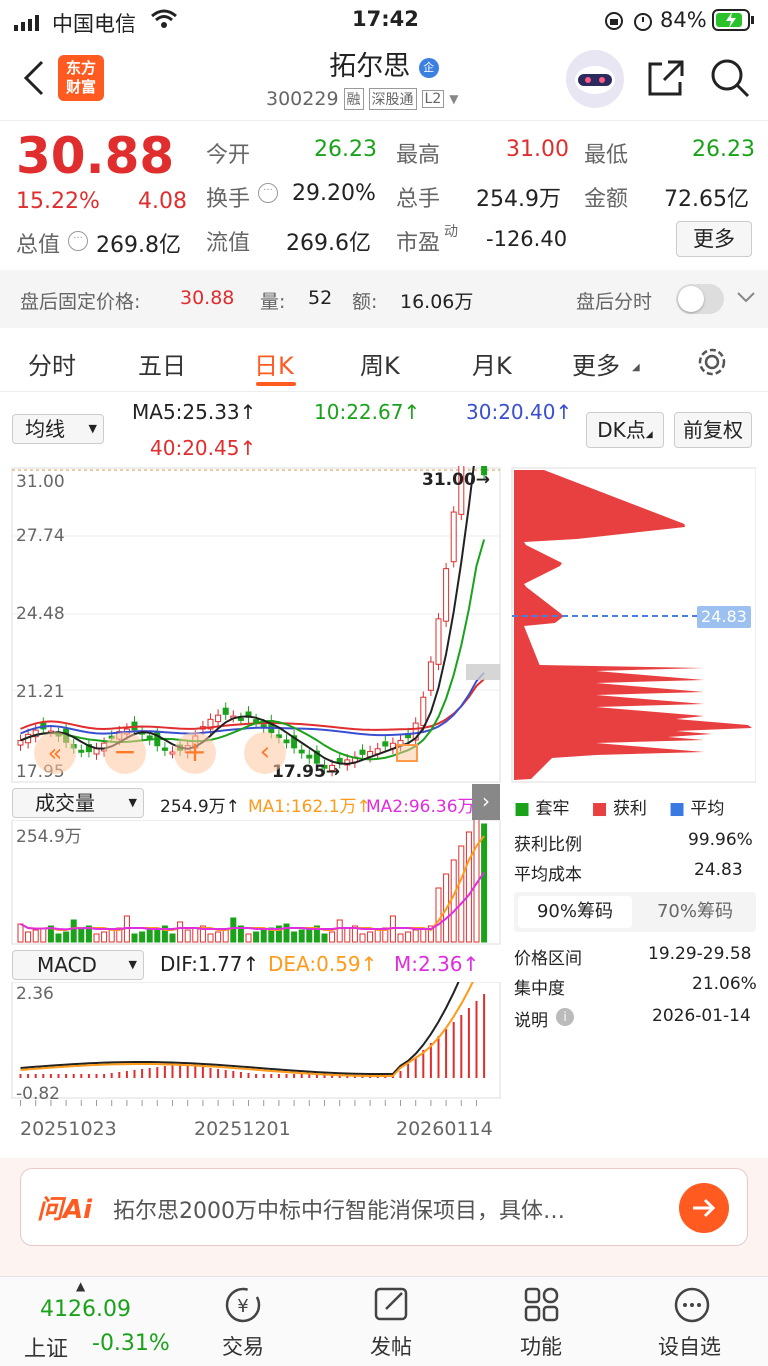  What do you see at coordinates (625, 430) in the screenshot?
I see `dk-point-button: DK点◢` at bounding box center [625, 430].